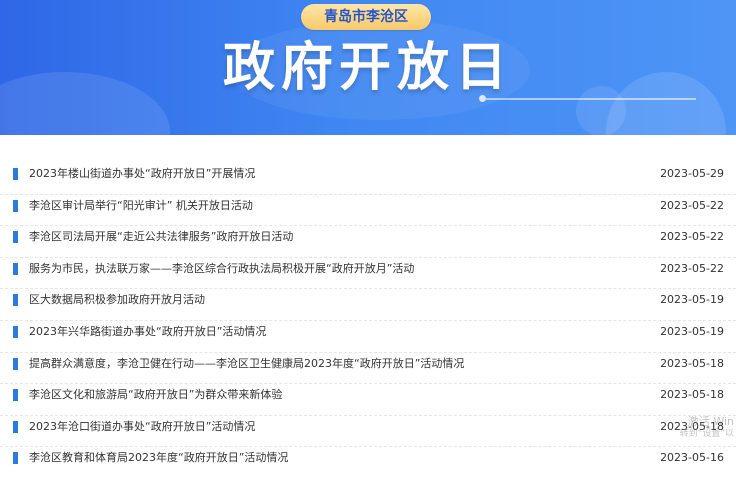 This screenshot has height=478, width=736. I want to click on page-title: 政府开放日, so click(367, 68).